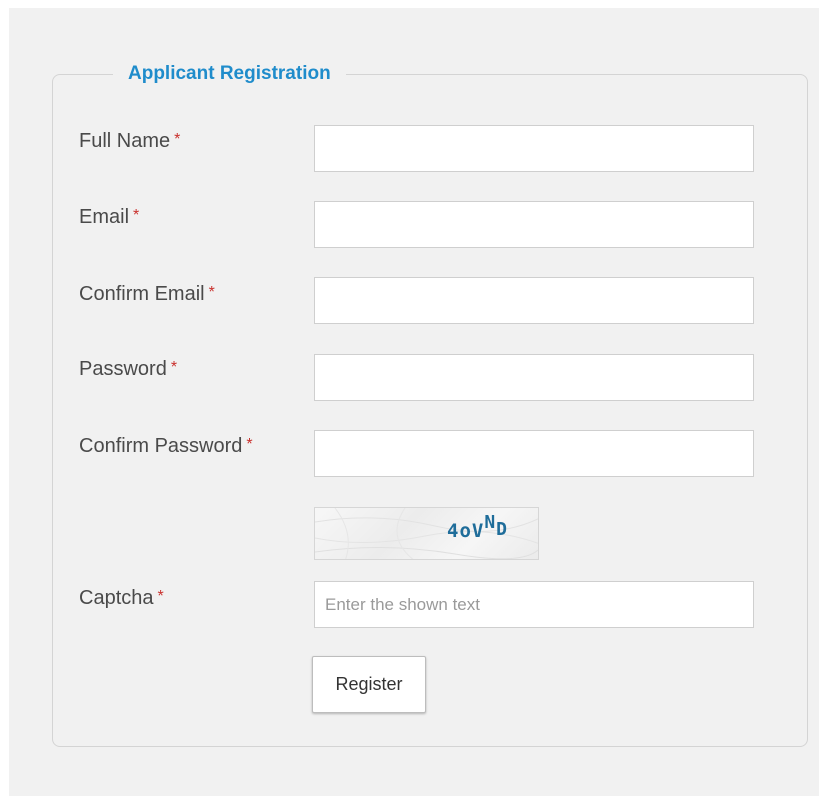  I want to click on password-label: Password *, so click(128, 369).